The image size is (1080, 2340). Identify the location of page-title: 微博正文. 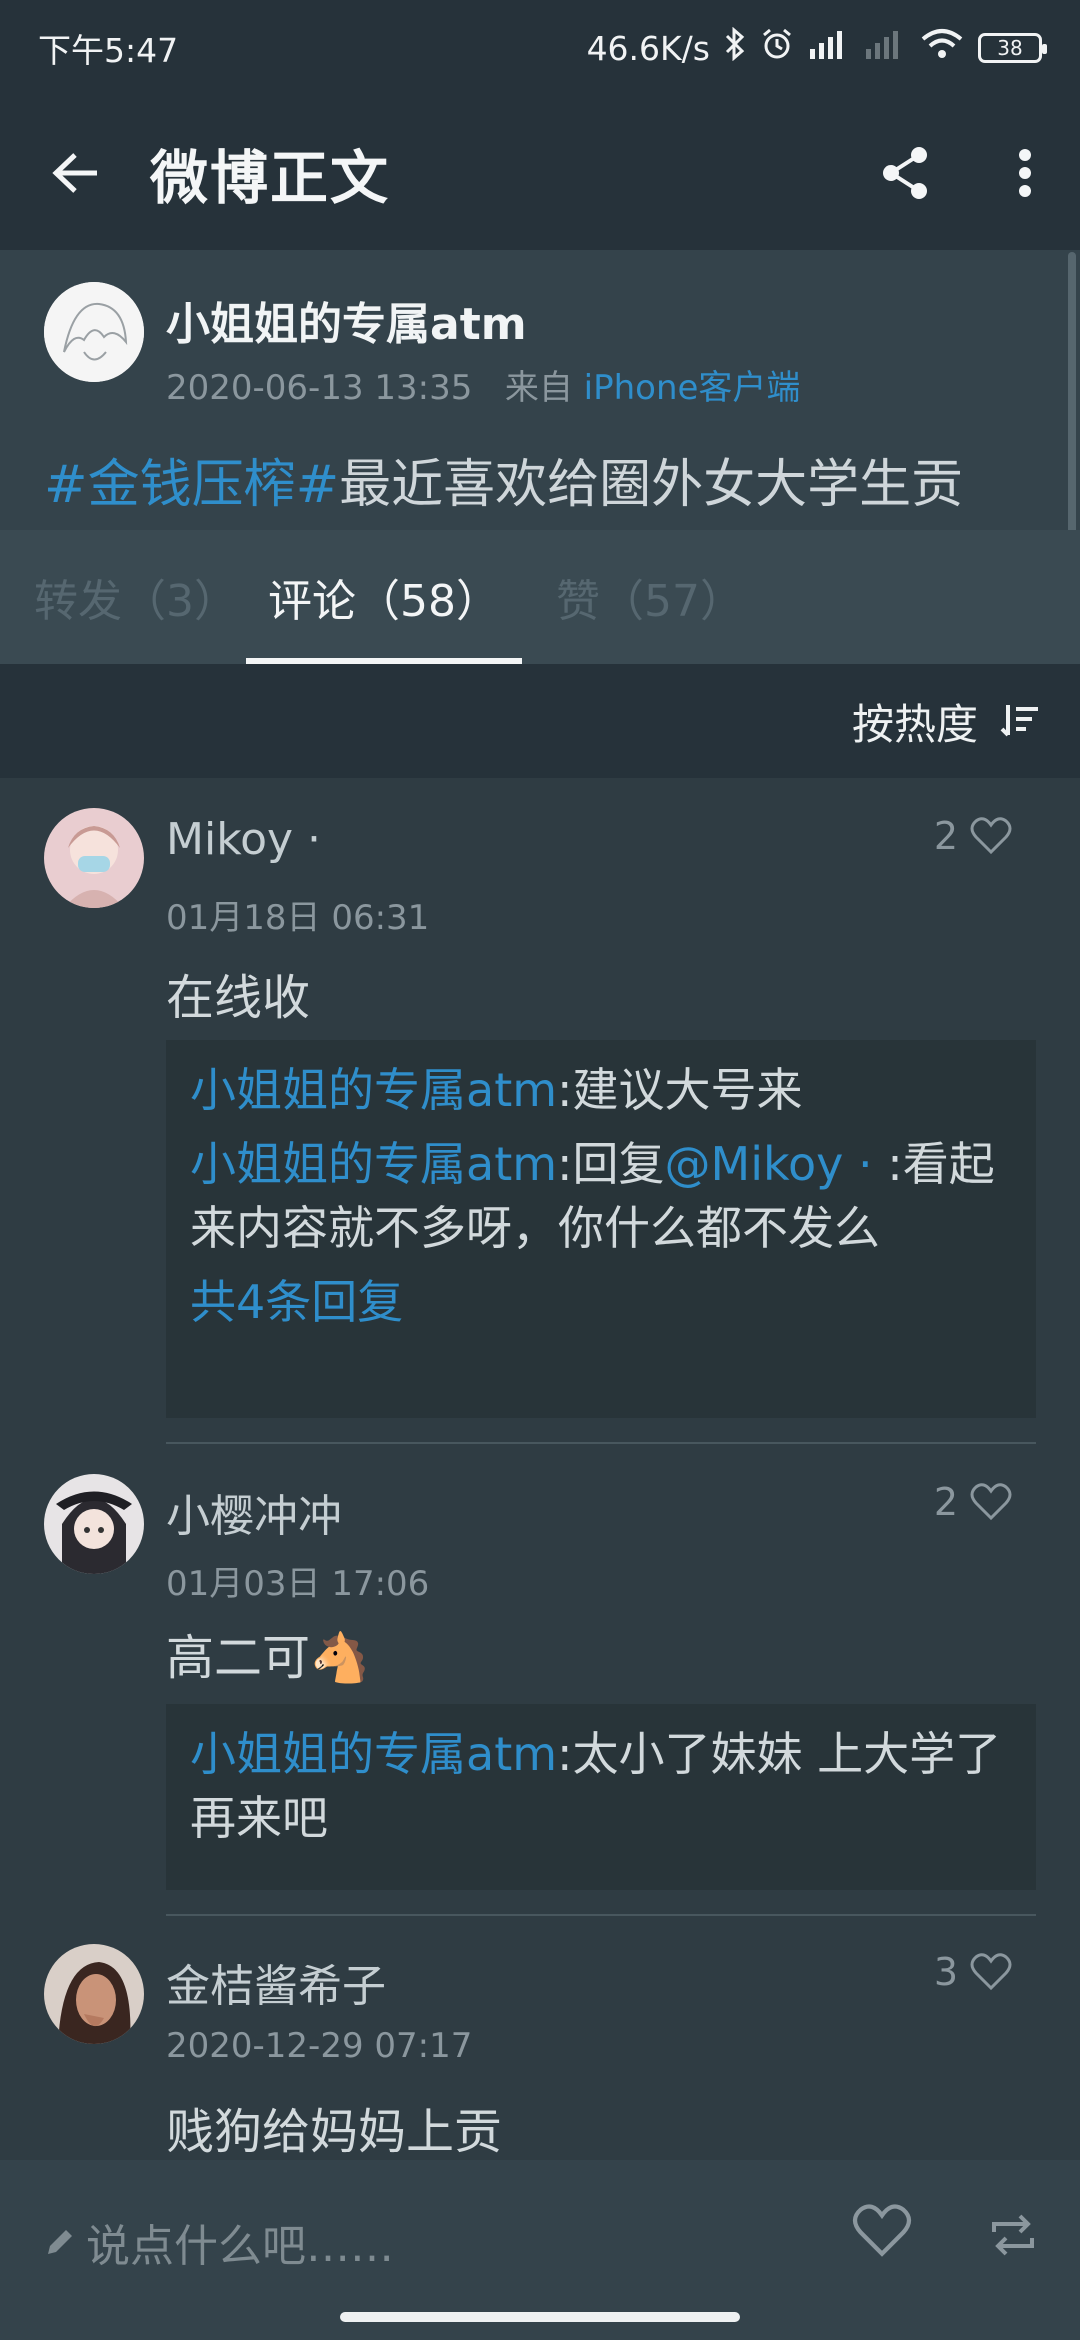
(270, 178).